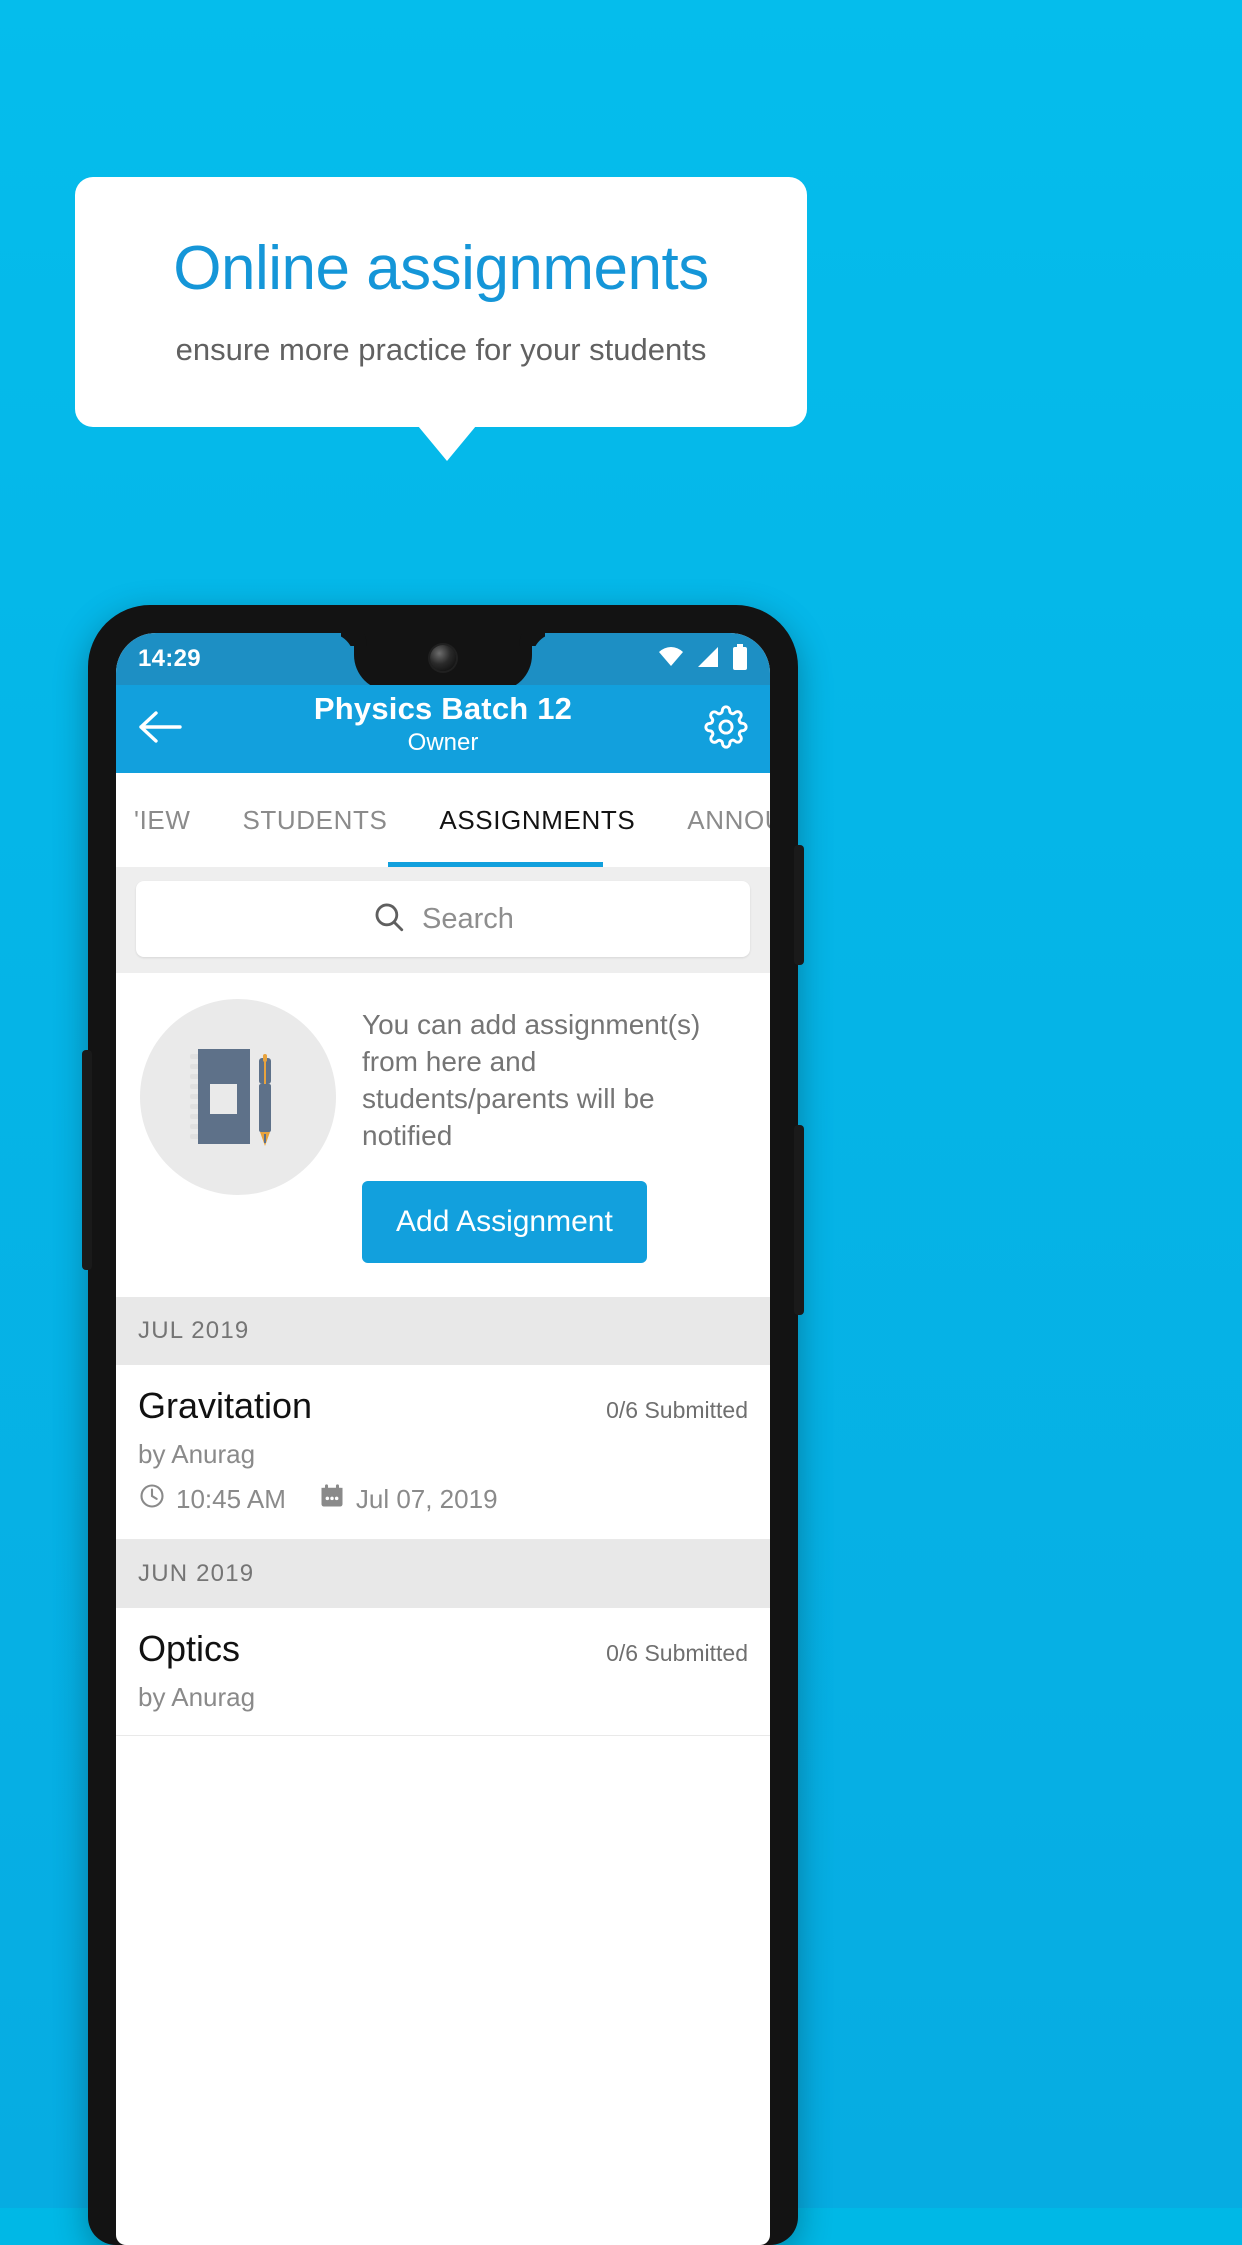 This screenshot has height=2245, width=1242. I want to click on assignment-heading-row: Gravitation 0/6 Submitted, so click(443, 1406).